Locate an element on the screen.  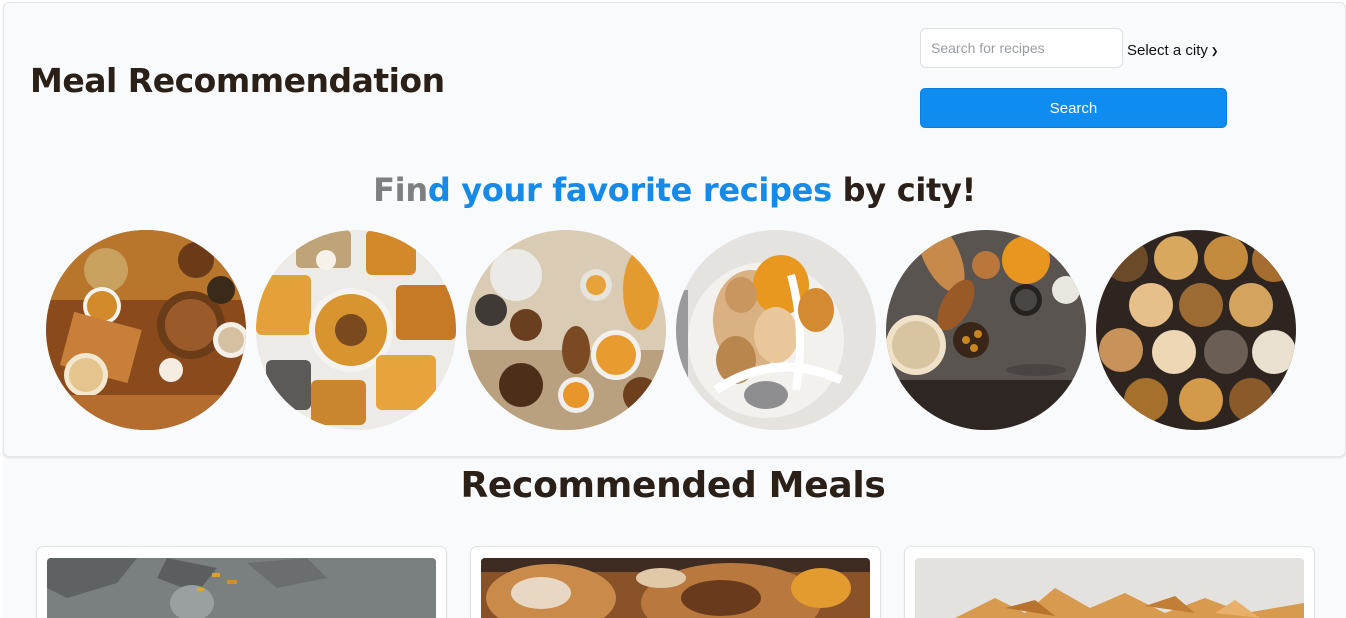
food-image-fruit-measuring-tape is located at coordinates (776, 330).